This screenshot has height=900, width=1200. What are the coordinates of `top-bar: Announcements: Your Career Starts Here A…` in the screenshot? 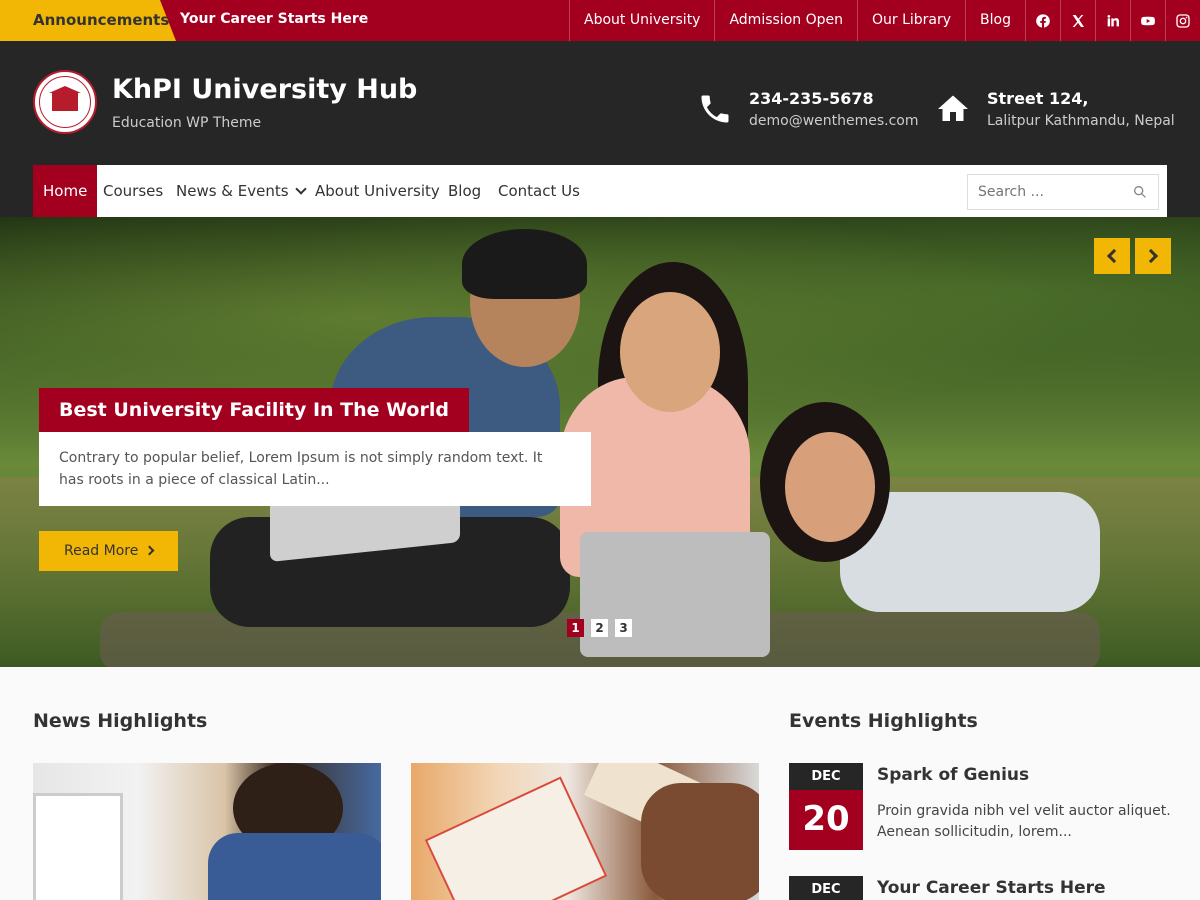 It's located at (600, 20).